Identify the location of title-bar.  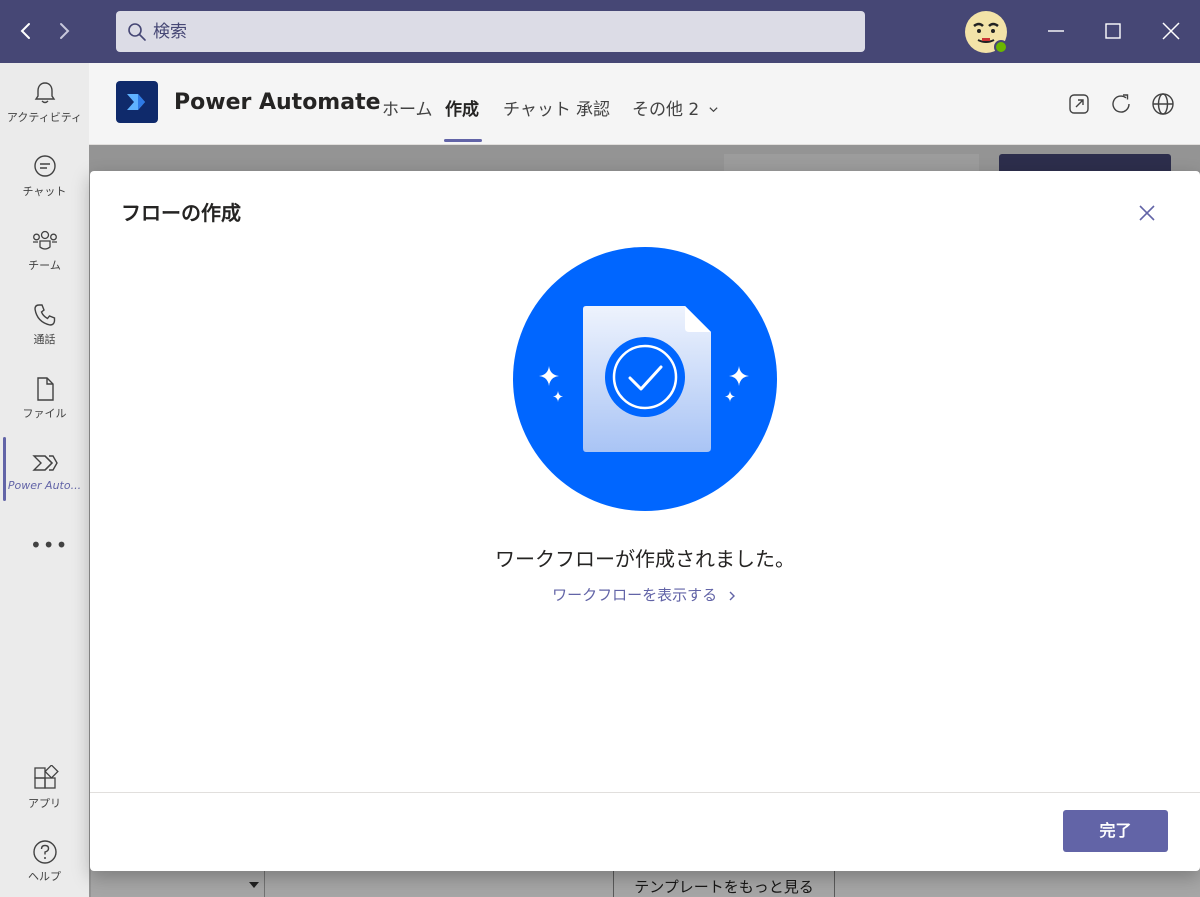
(600, 31).